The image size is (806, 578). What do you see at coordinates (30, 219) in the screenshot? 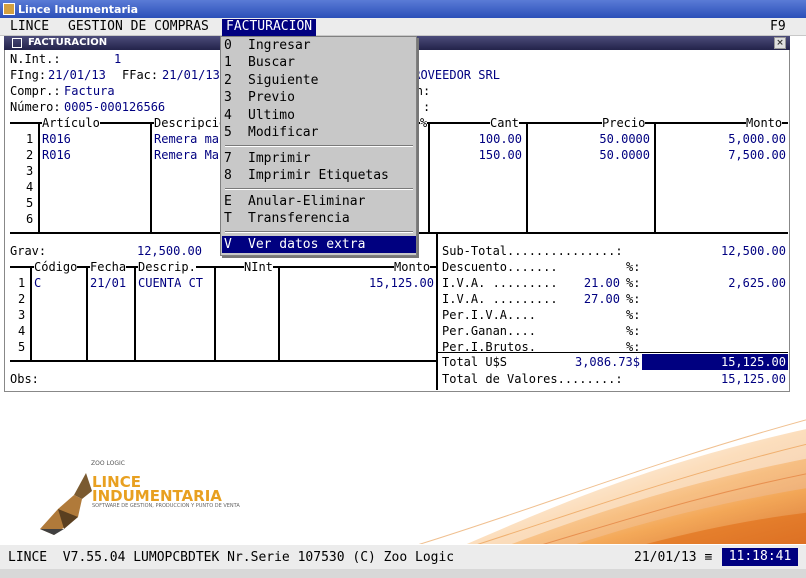
I see `row-number: 6` at bounding box center [30, 219].